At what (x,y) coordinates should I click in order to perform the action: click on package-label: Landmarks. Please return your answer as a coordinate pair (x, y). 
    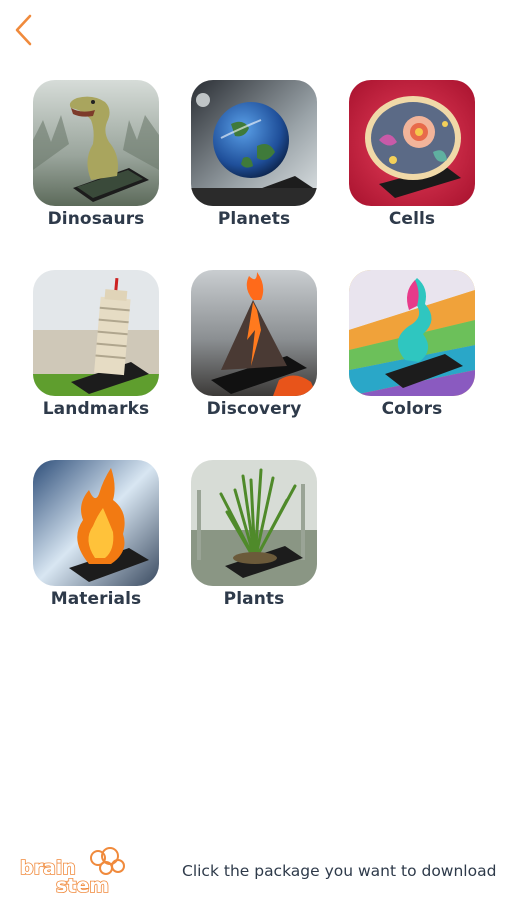
    Looking at the image, I should click on (96, 409).